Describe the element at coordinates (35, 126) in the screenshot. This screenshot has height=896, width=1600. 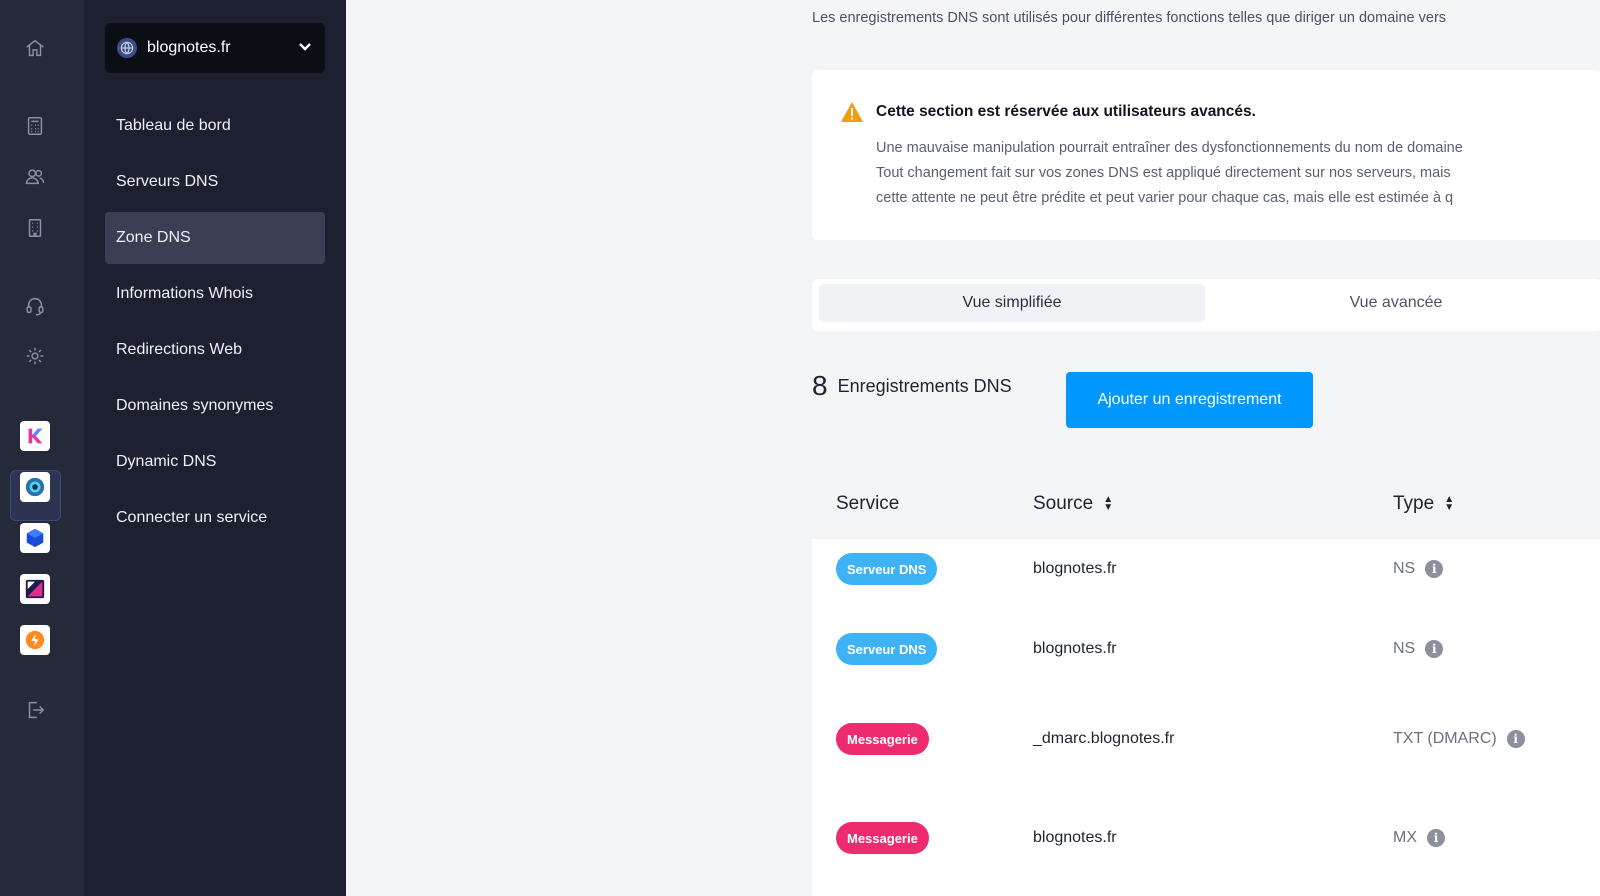
I see `calculator-icon` at that location.